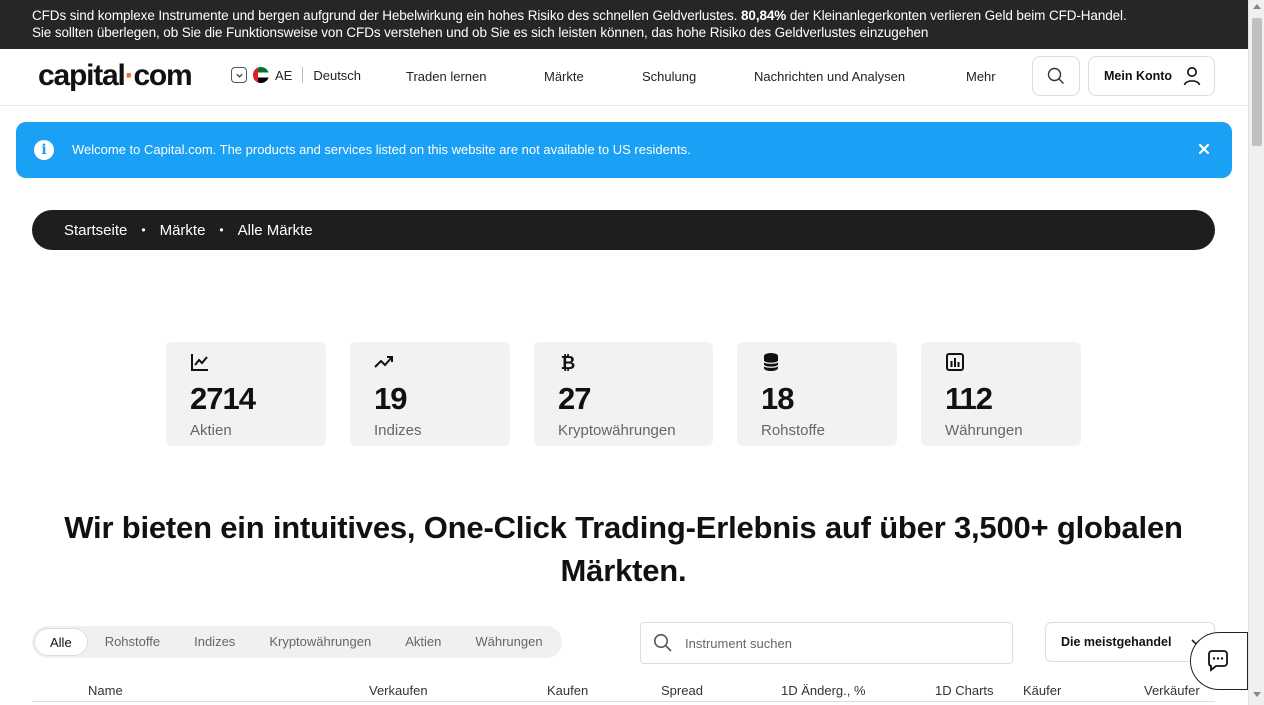 The image size is (1264, 705). What do you see at coordinates (623, 230) in the screenshot?
I see `breadcrumb: Startseite • Märkte • Alle Märkte` at bounding box center [623, 230].